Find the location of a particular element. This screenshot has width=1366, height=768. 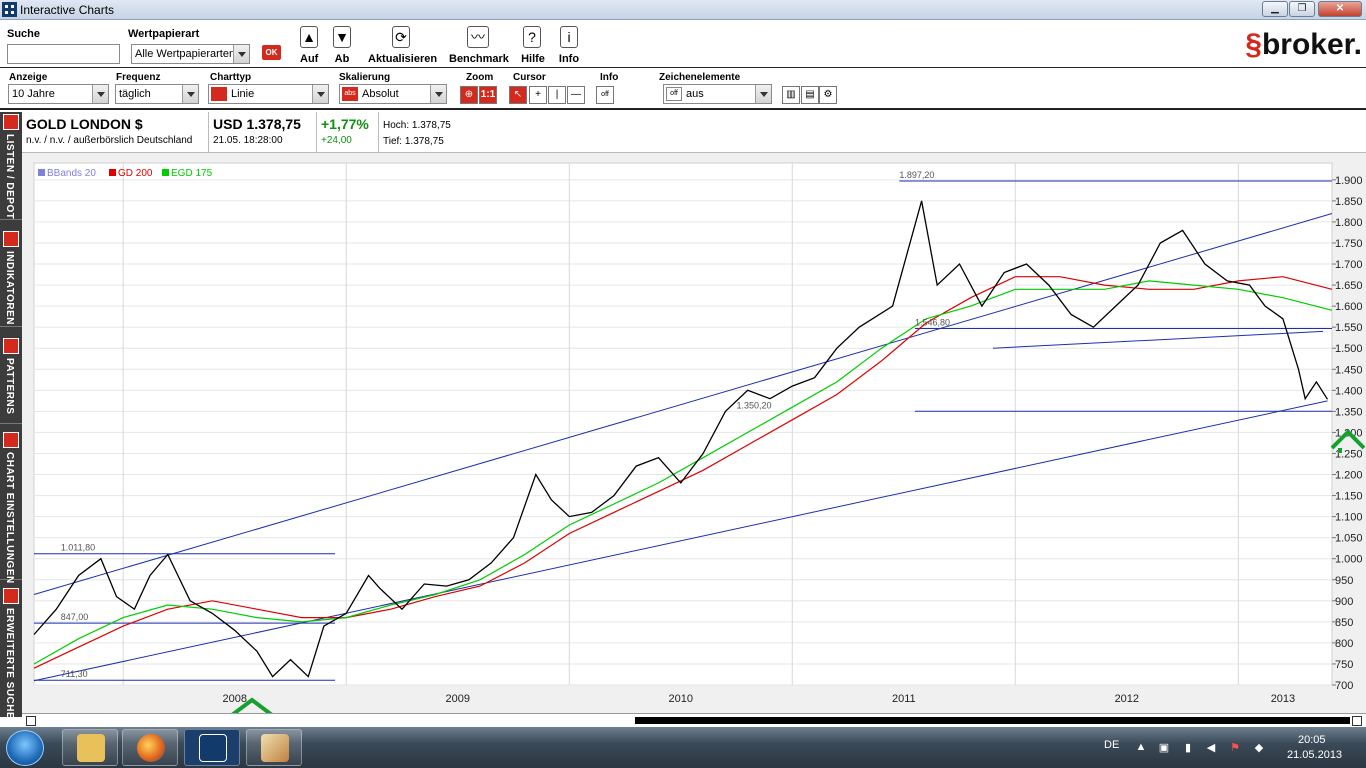

firefox-icon is located at coordinates (151, 748).